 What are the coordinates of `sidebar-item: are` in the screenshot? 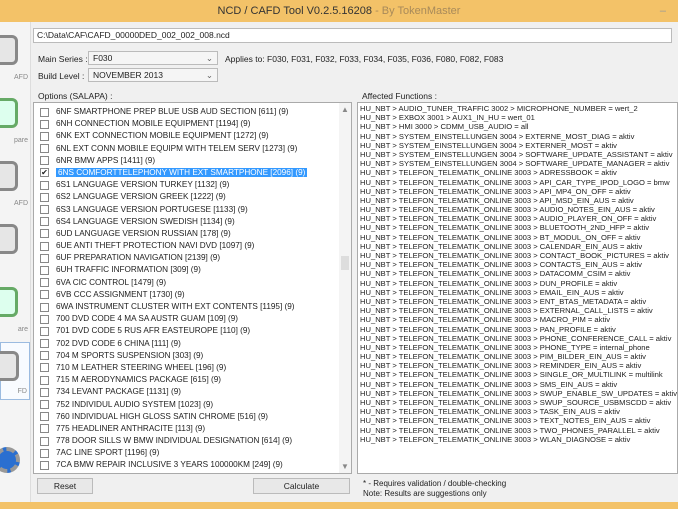 It's located at (15, 308).